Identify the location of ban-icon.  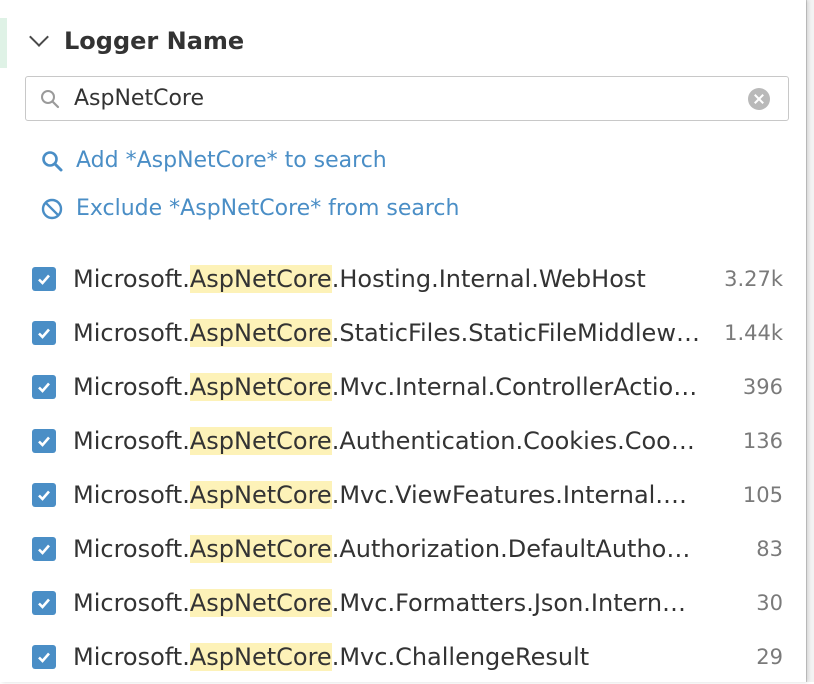
(52, 208).